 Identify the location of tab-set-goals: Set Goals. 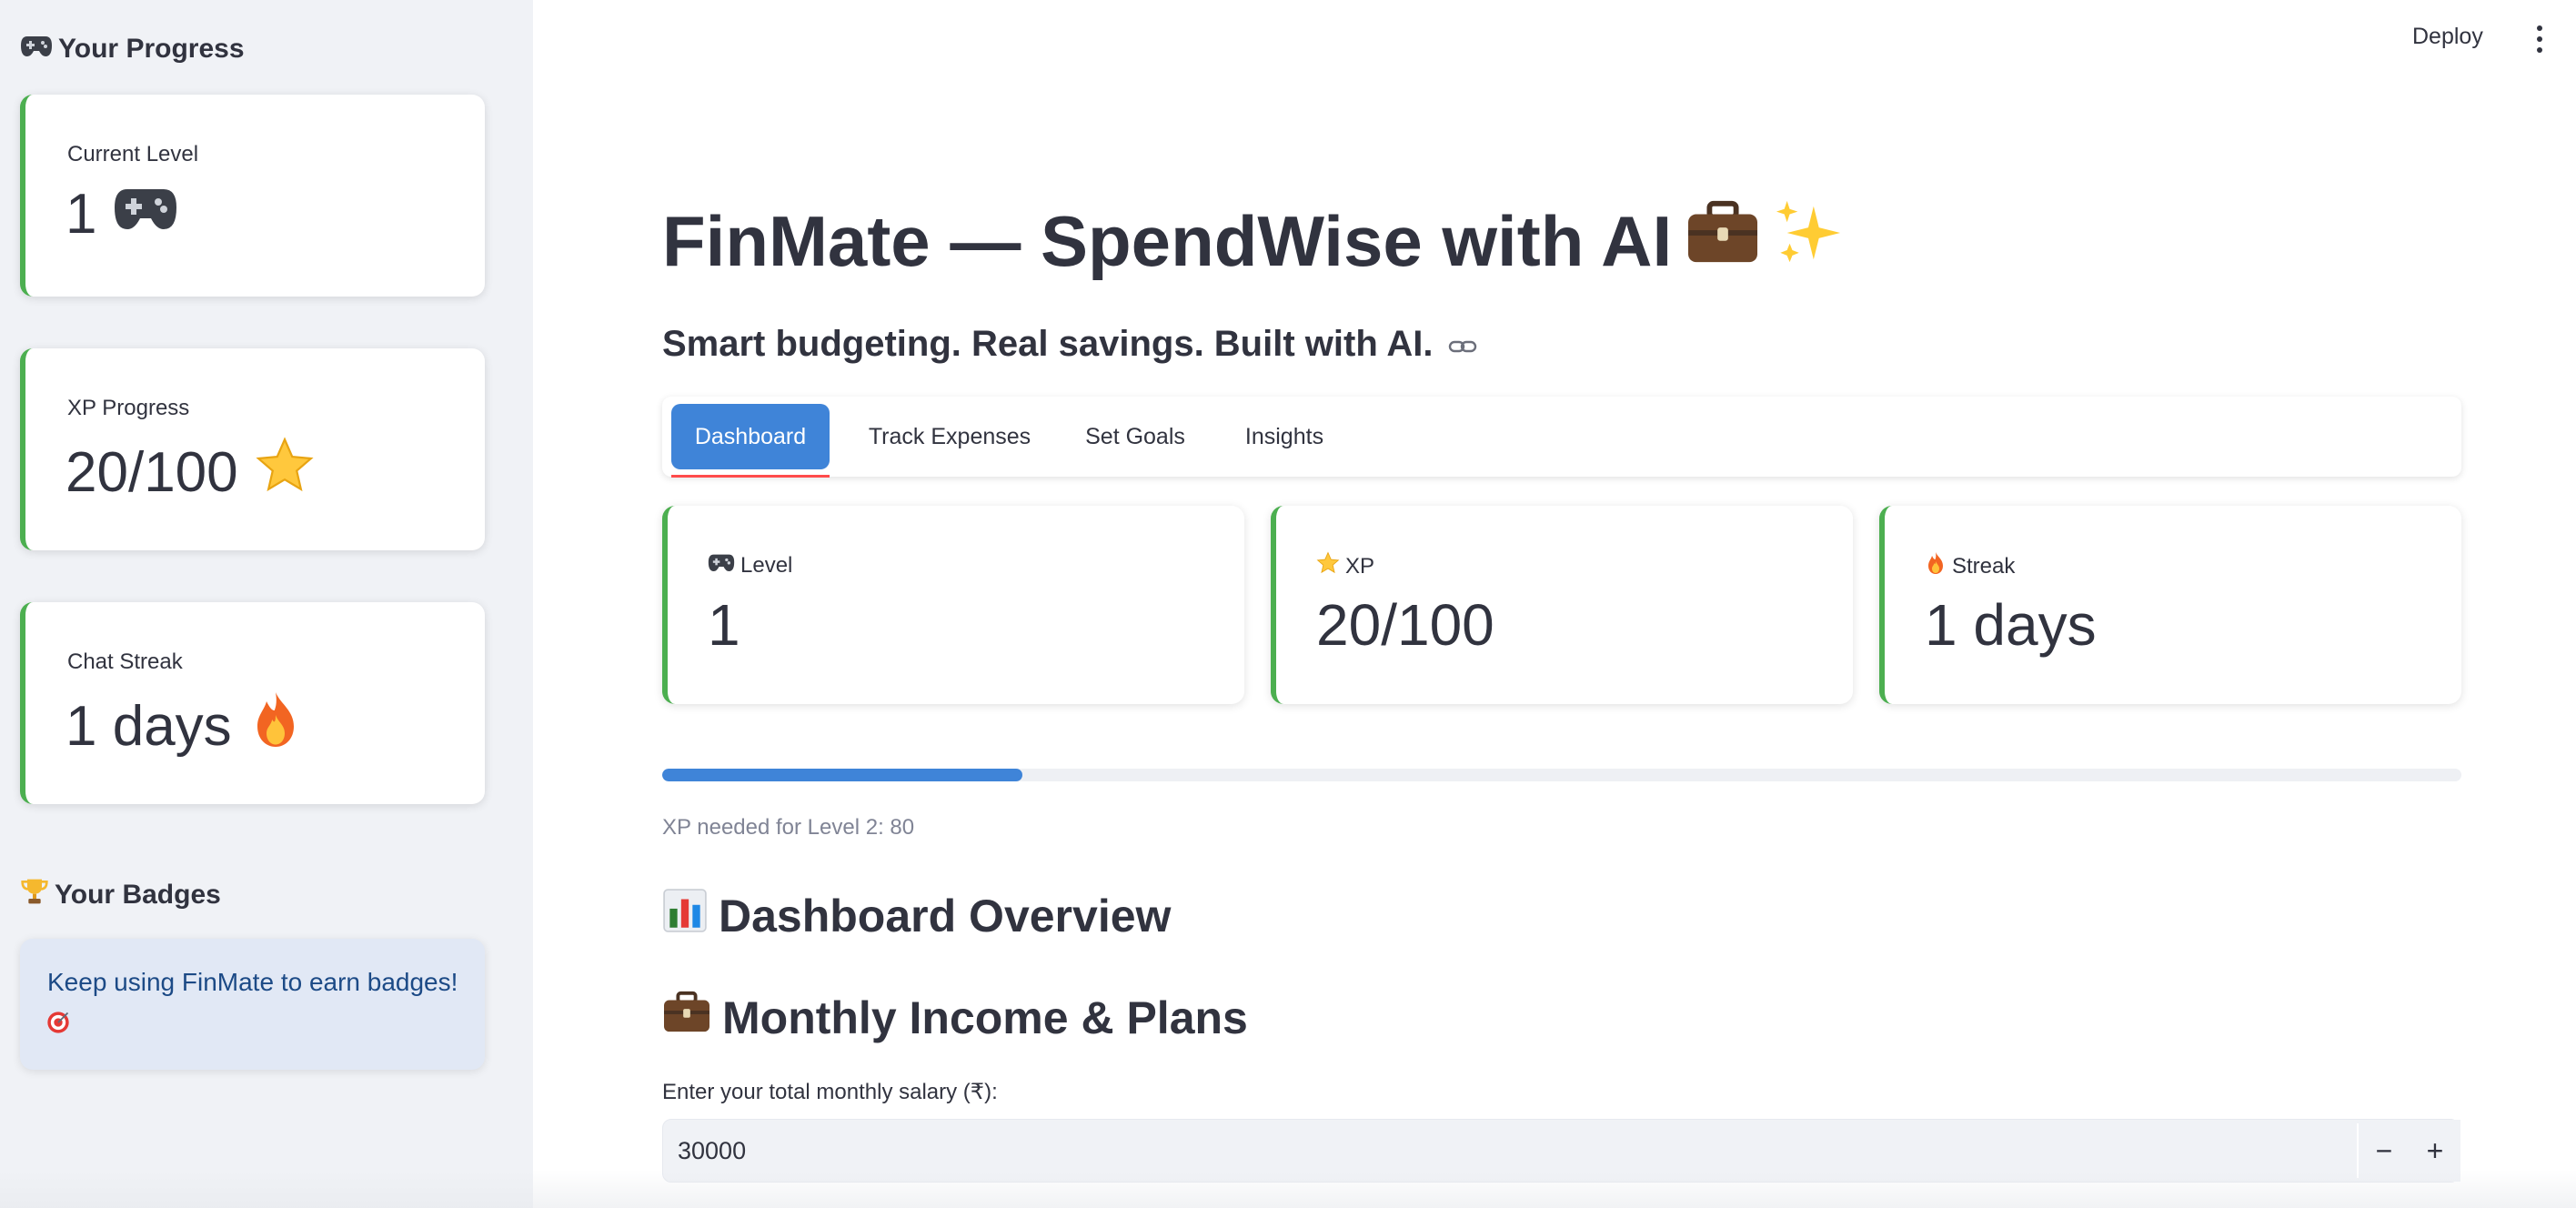
(1135, 436).